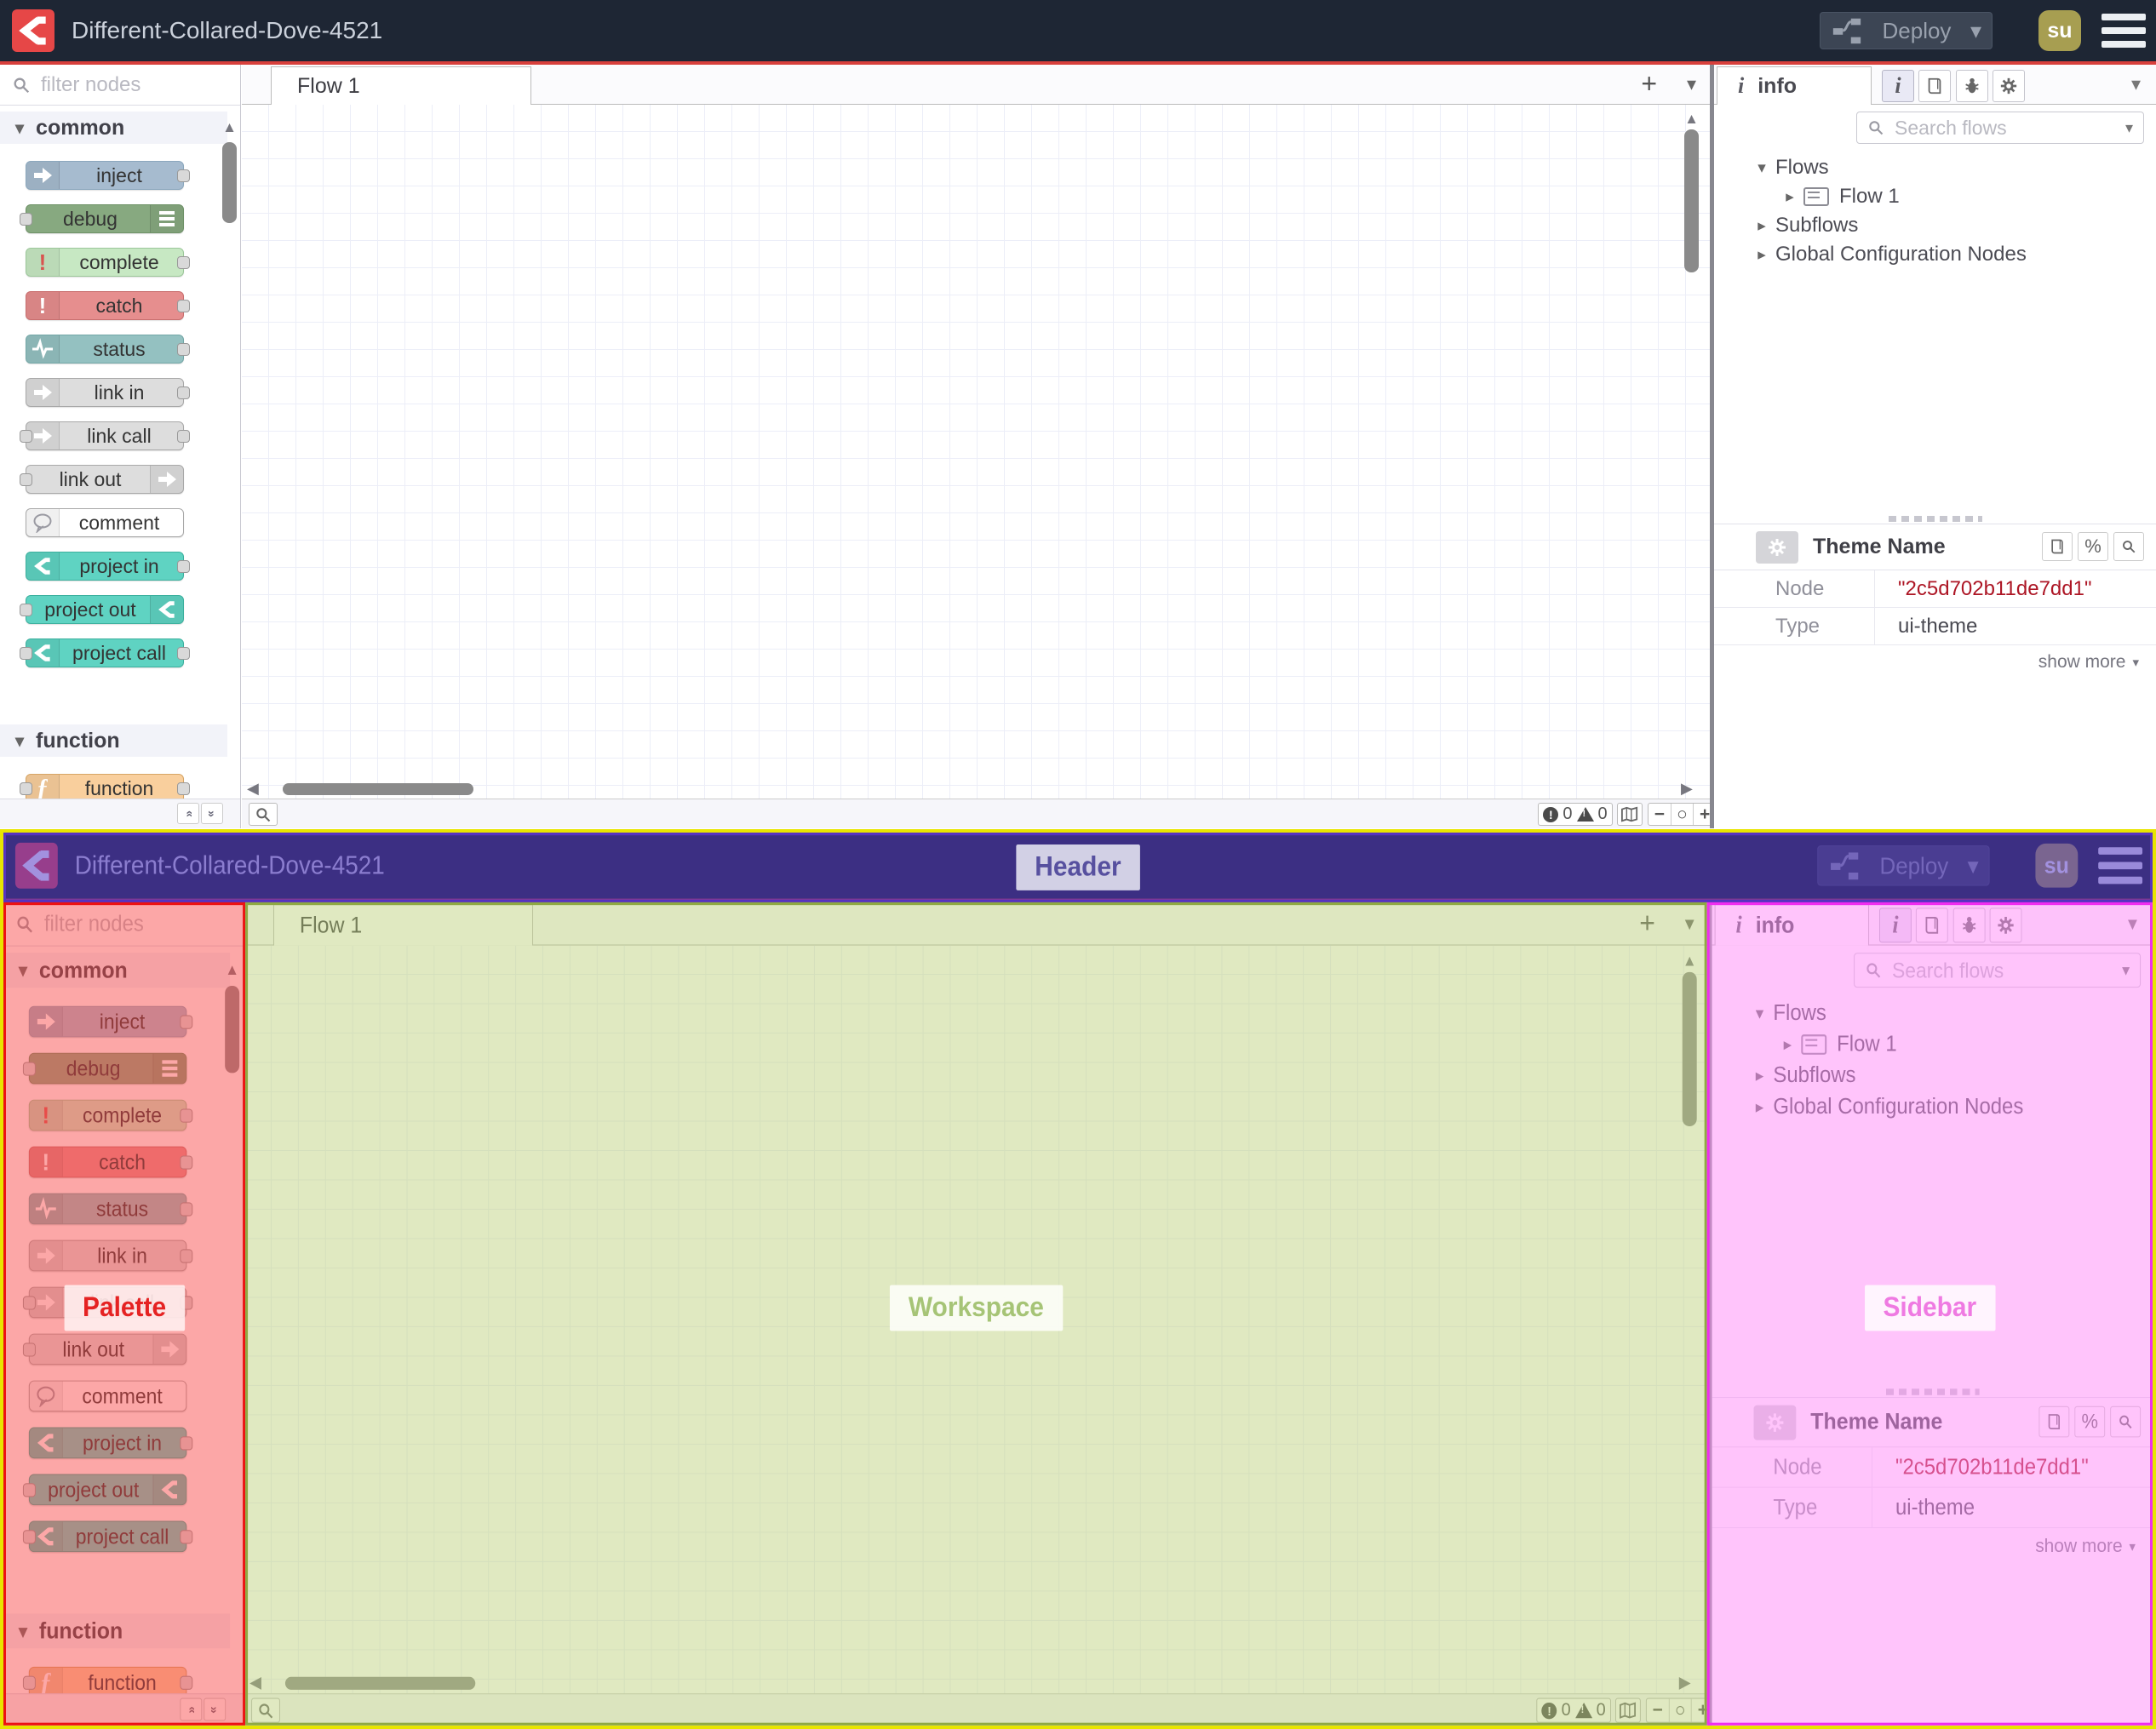 The height and width of the screenshot is (1729, 2156). Describe the element at coordinates (976, 789) in the screenshot. I see `workspace-hscrollbar: ◀ ▶` at that location.